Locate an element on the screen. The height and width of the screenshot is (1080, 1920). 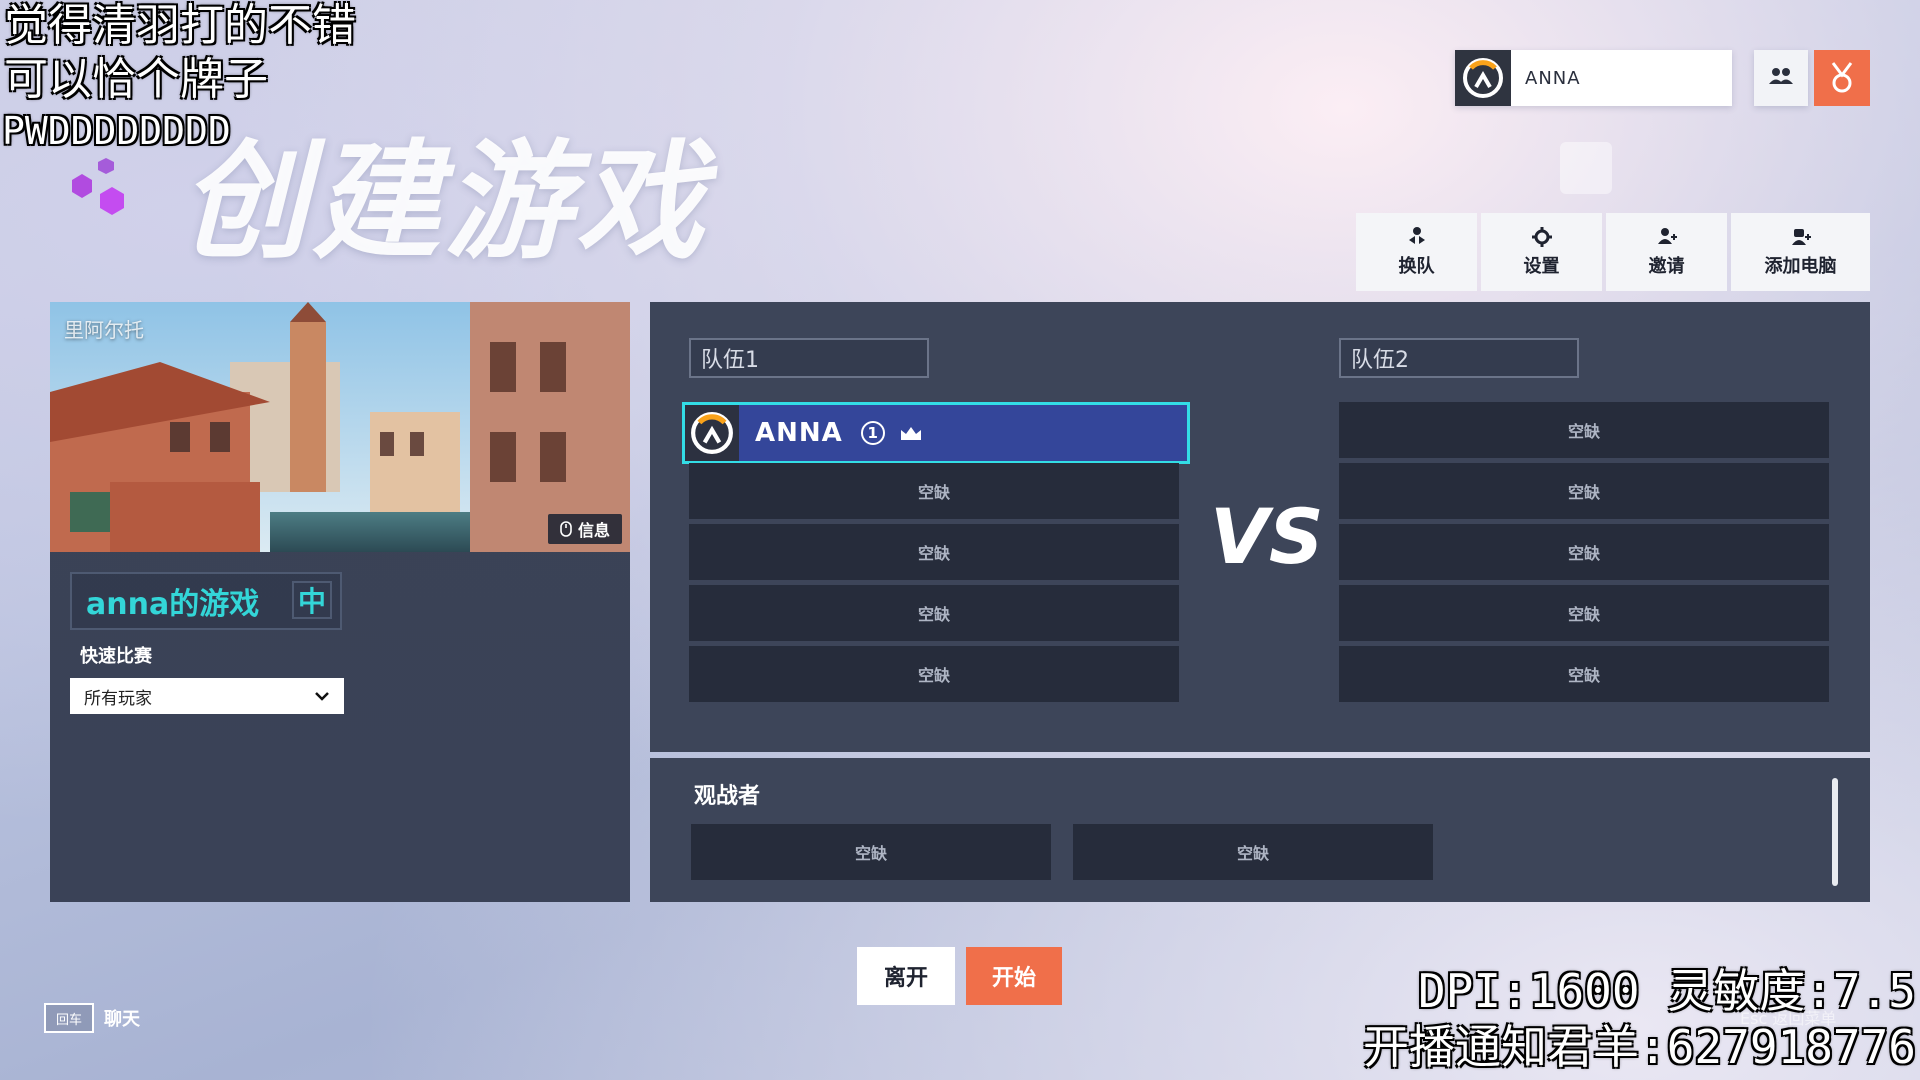
player-level-badge: 1 is located at coordinates (872, 433).